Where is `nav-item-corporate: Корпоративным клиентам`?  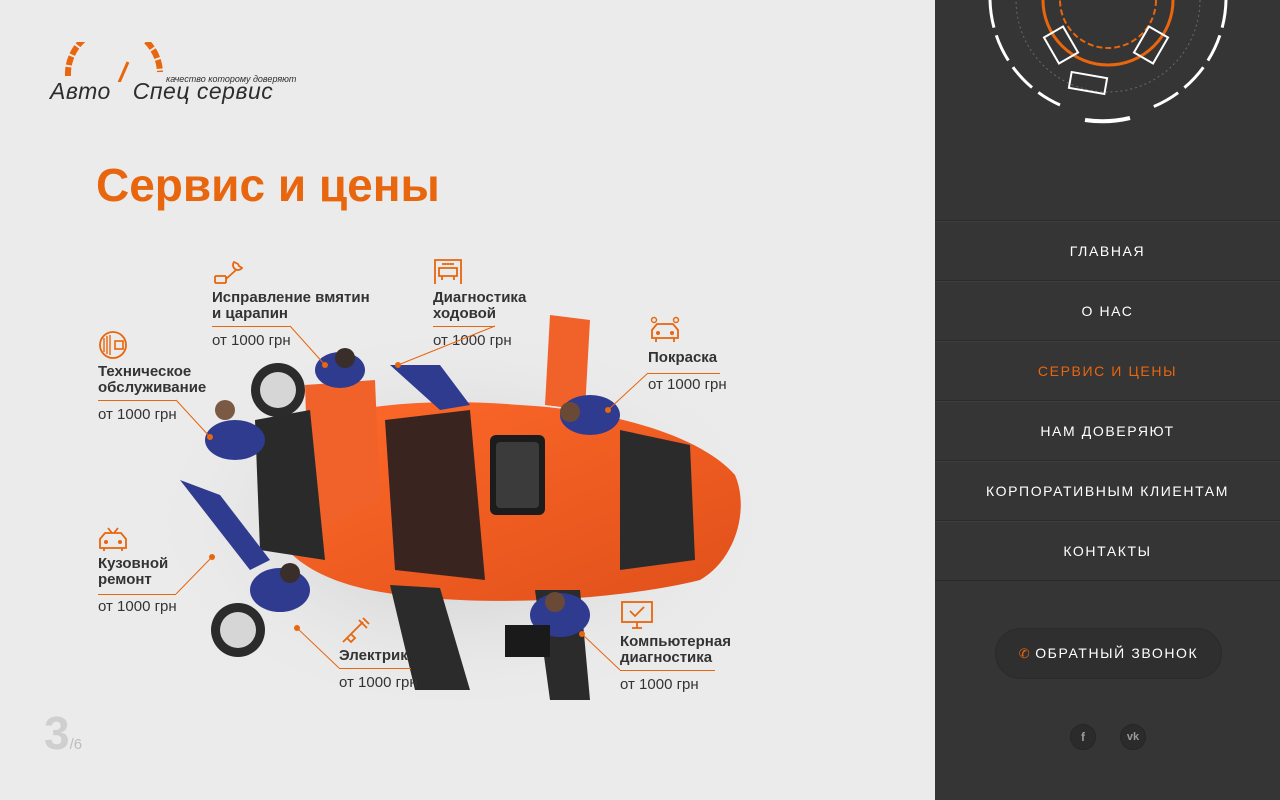
nav-item-corporate: Корпоративным клиентам is located at coordinates (1107, 490).